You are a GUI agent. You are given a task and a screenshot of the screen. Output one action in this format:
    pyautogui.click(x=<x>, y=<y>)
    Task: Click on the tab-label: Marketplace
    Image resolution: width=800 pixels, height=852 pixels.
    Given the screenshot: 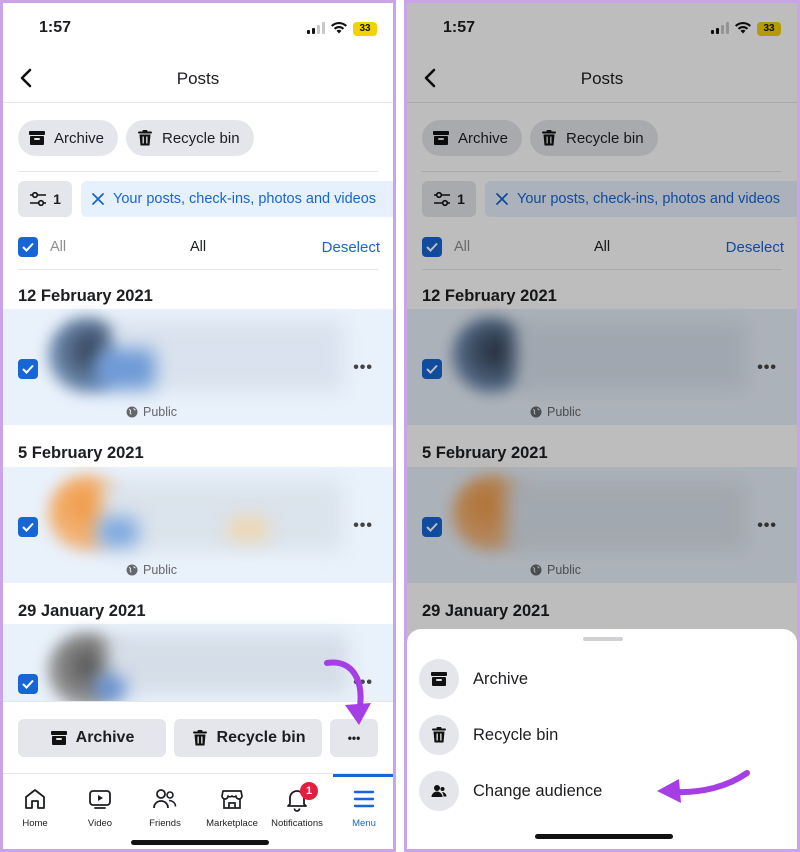 What is the action you would take?
    pyautogui.click(x=232, y=823)
    